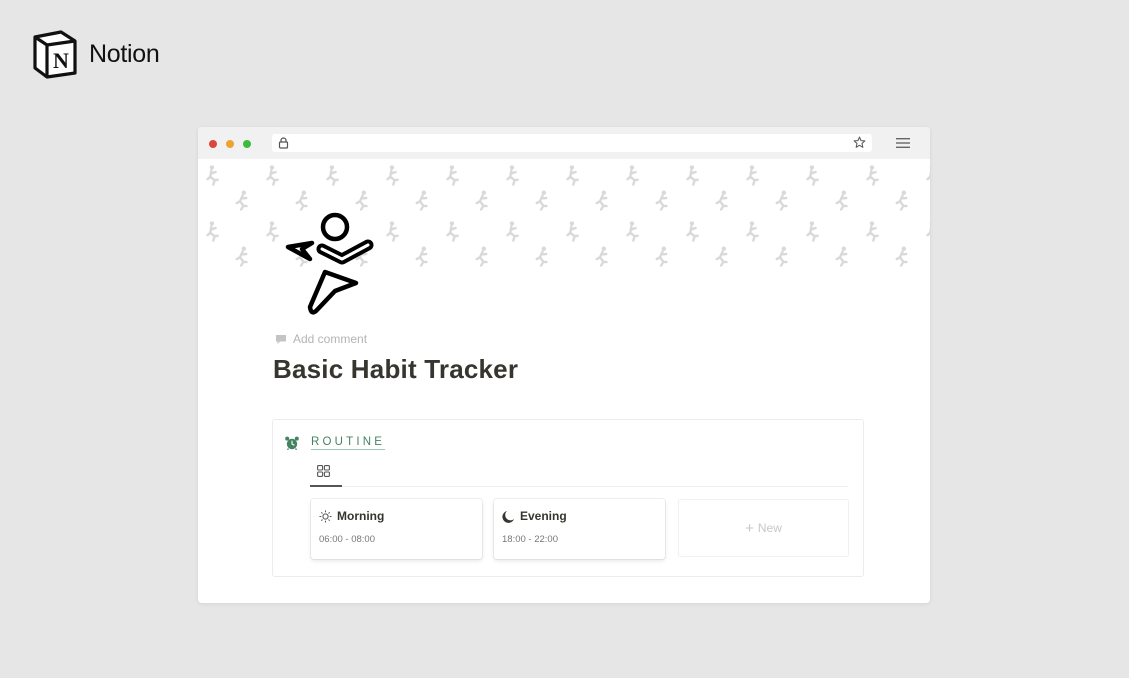 The image size is (1129, 678). What do you see at coordinates (769, 528) in the screenshot?
I see `new-card-label: New` at bounding box center [769, 528].